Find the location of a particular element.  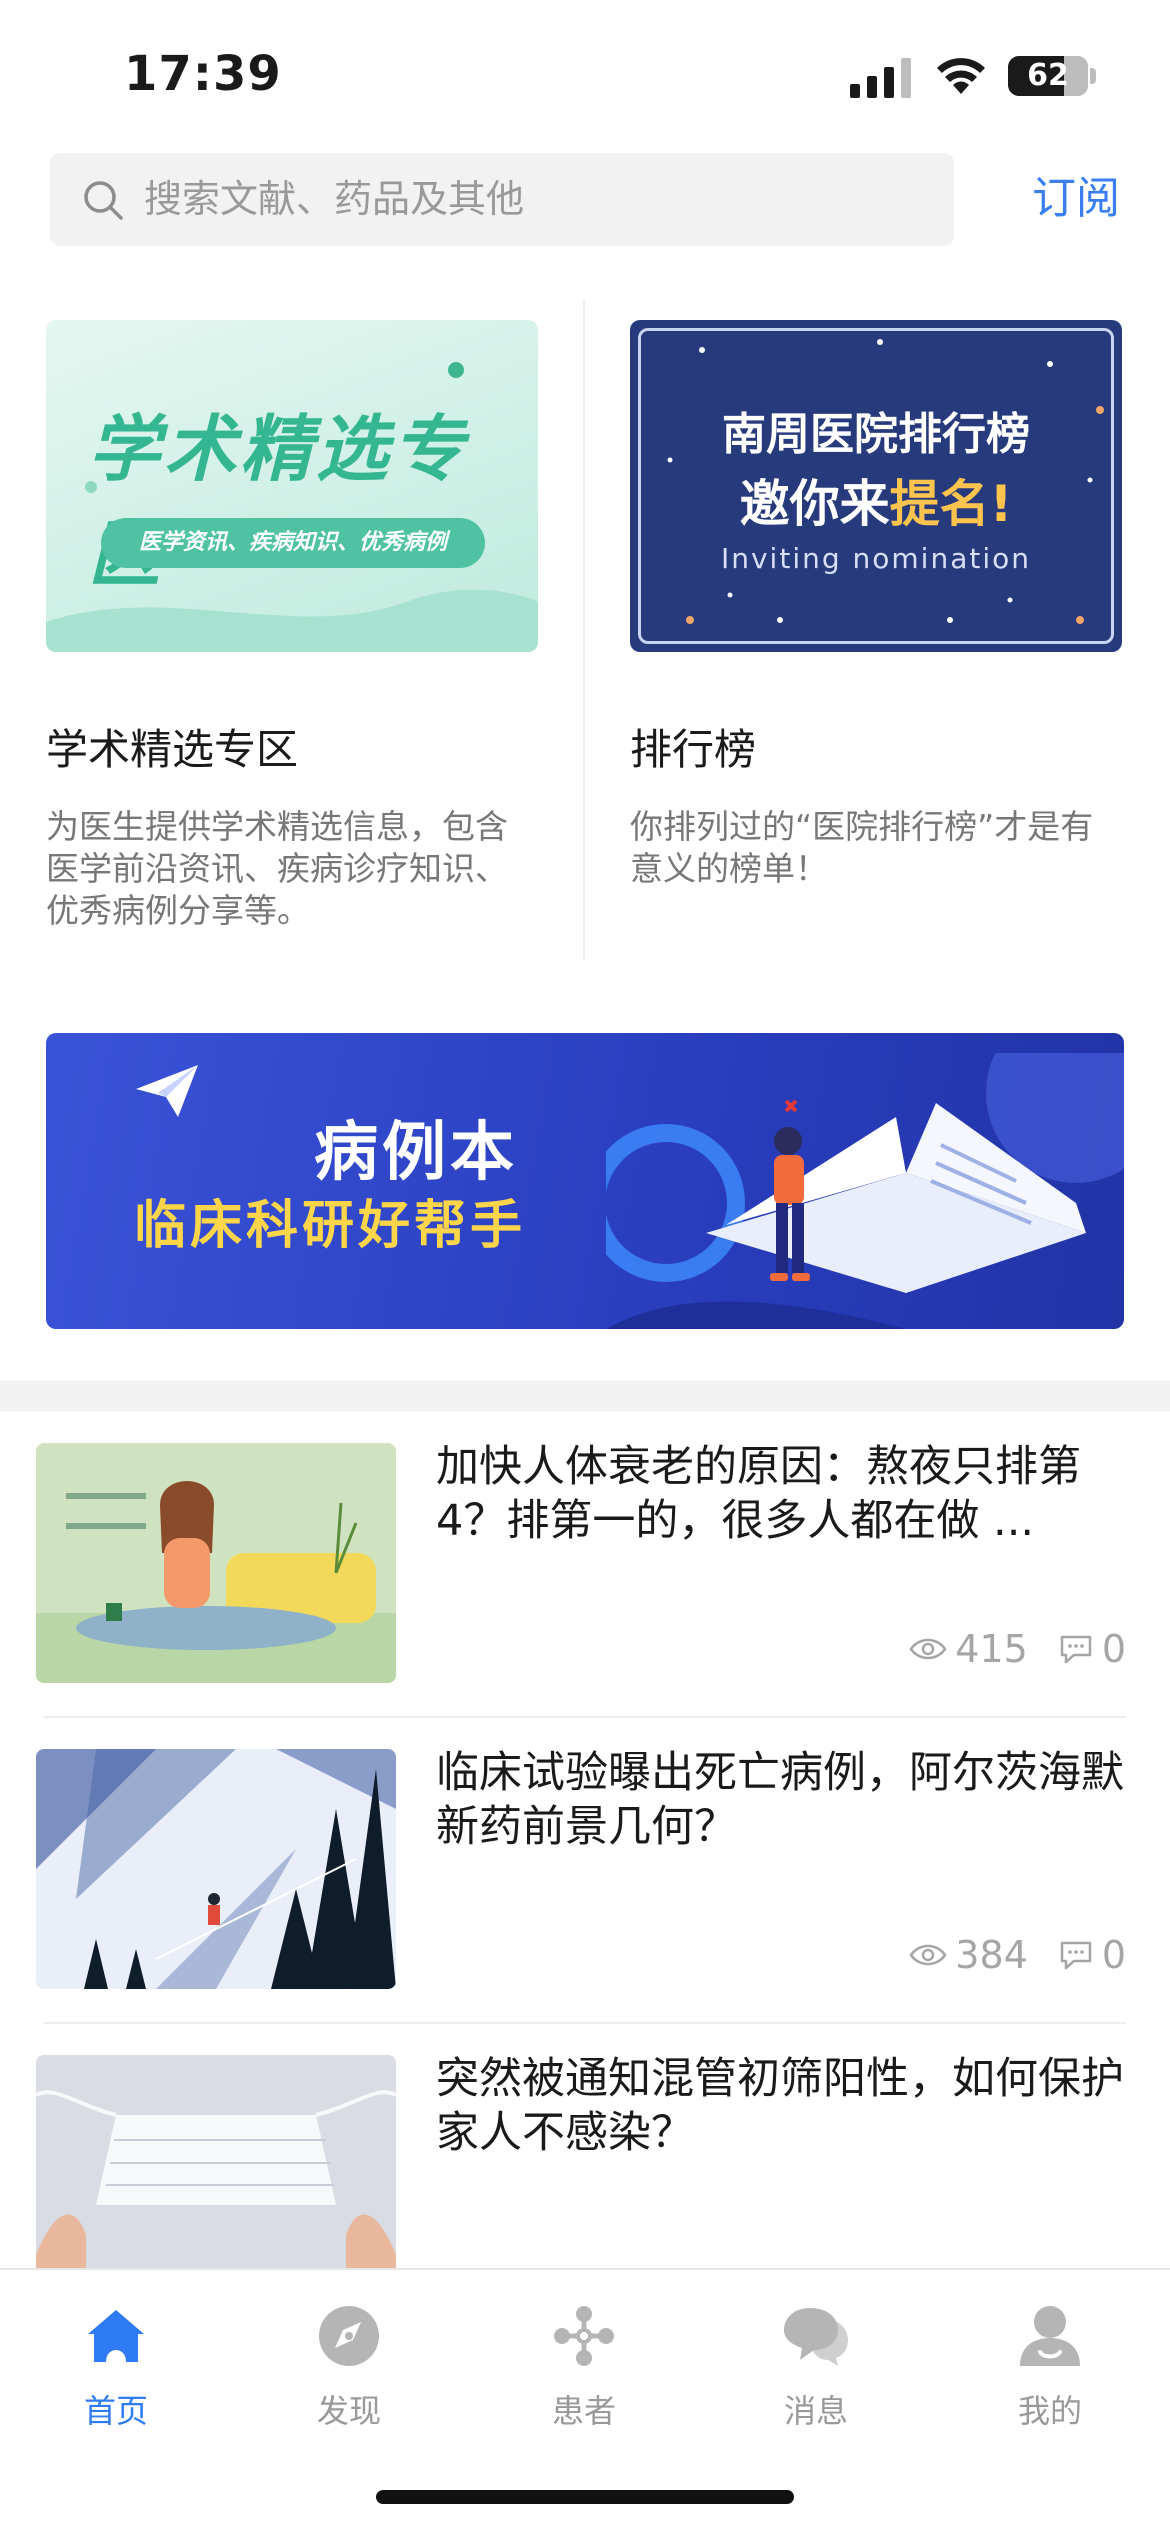

subscribe-button: 订阅 is located at coordinates (1076, 199).